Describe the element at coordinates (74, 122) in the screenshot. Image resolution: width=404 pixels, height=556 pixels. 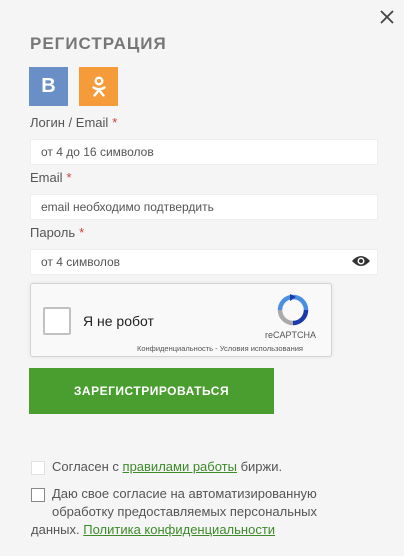
I see `login-label: Логин / Email *` at that location.